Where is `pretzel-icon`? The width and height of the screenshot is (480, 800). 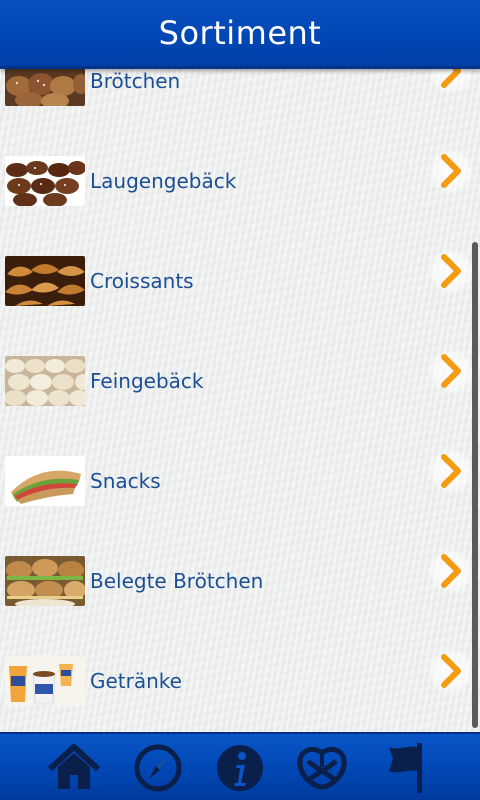
pretzel-icon is located at coordinates (322, 768).